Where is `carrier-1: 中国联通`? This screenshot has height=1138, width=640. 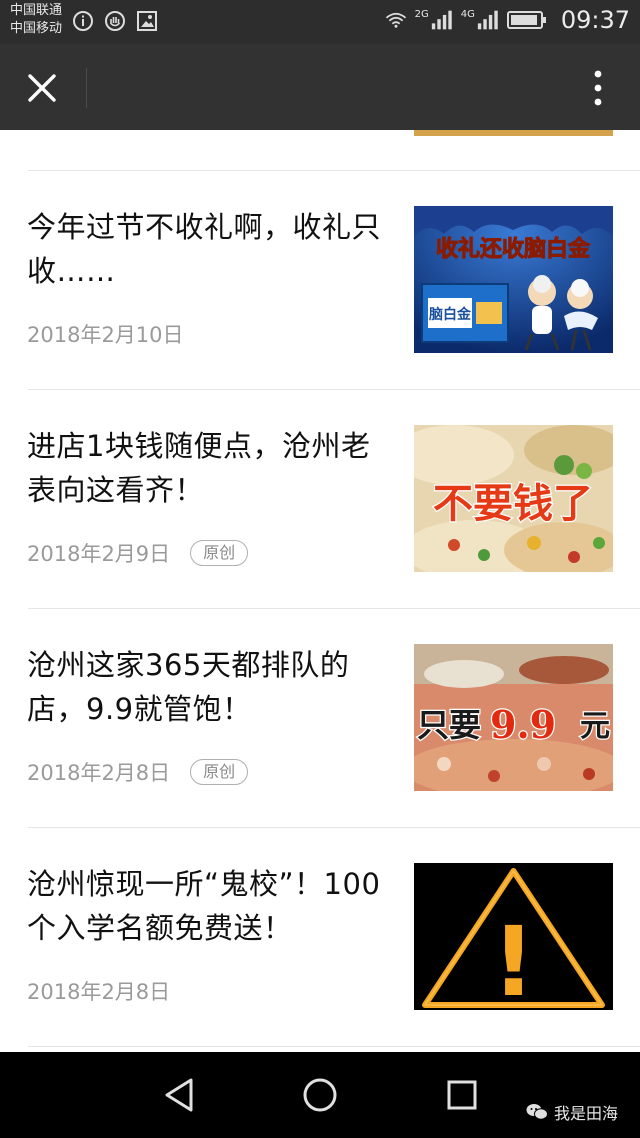
carrier-1: 中国联通 is located at coordinates (36, 10).